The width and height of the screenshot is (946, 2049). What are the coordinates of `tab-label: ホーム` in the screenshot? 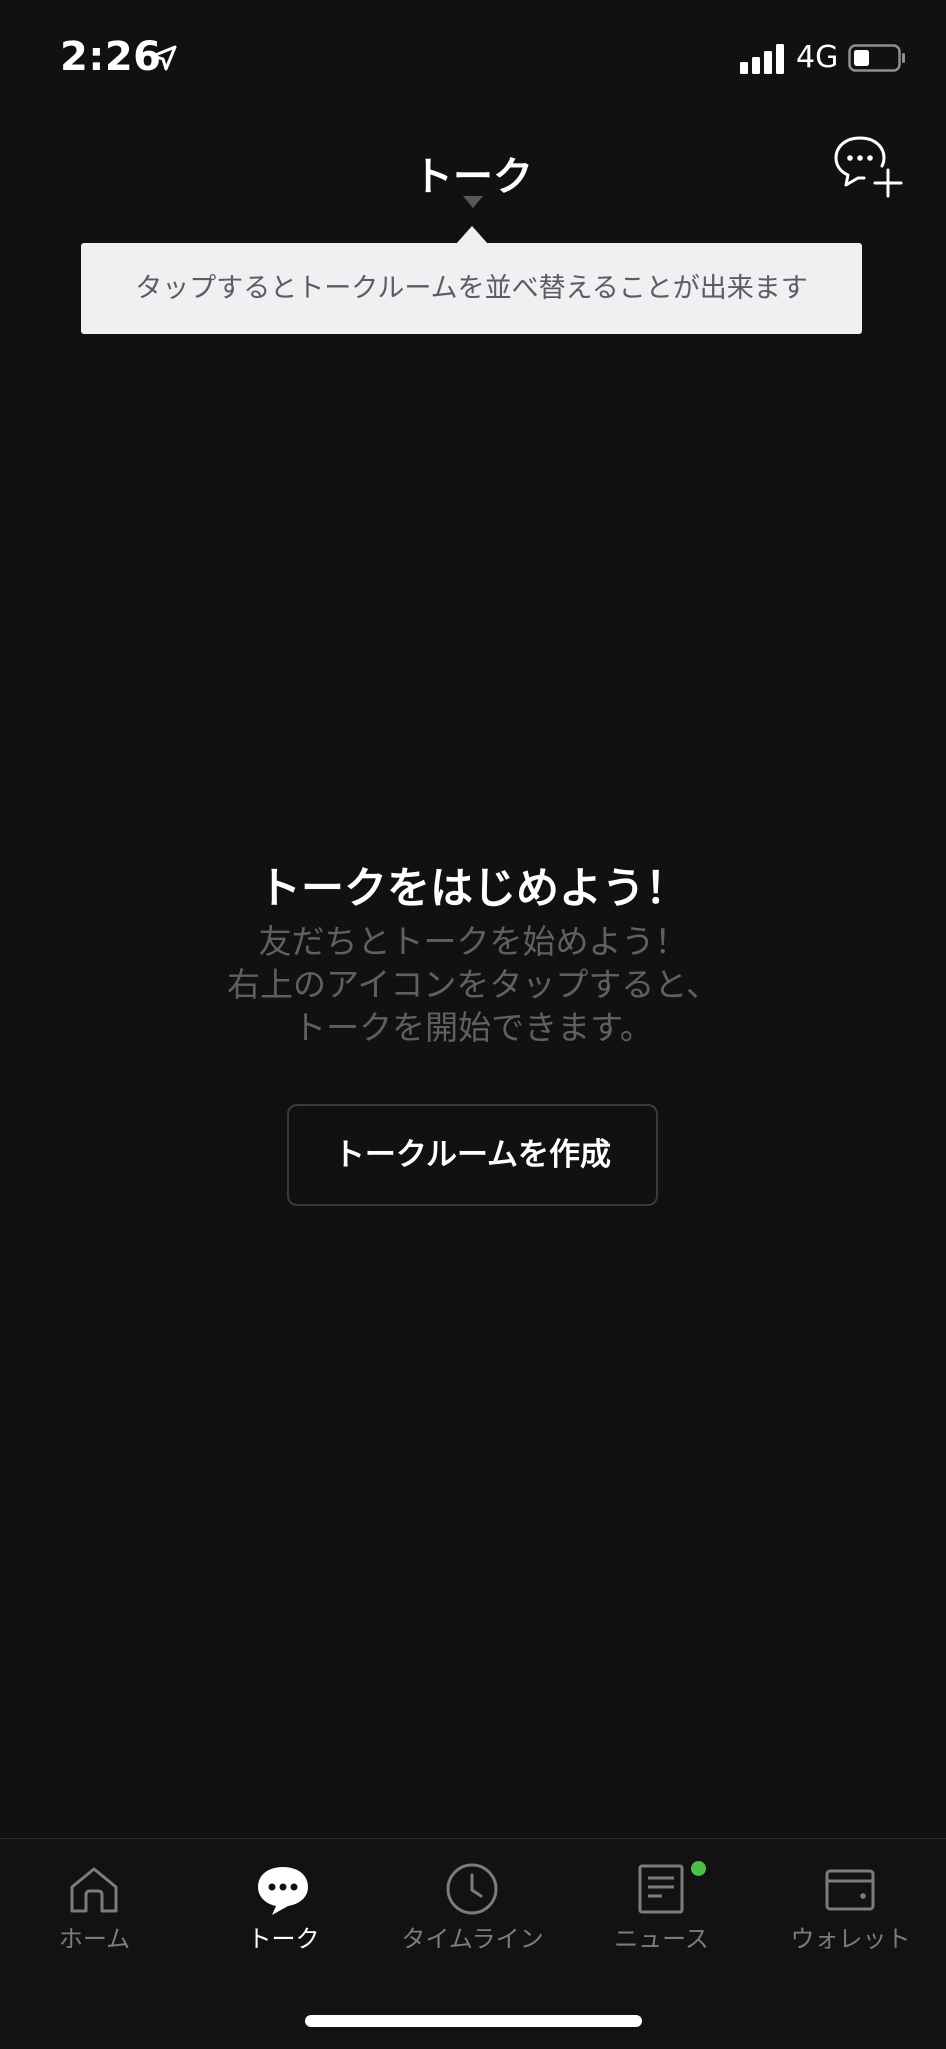 It's located at (94, 1939).